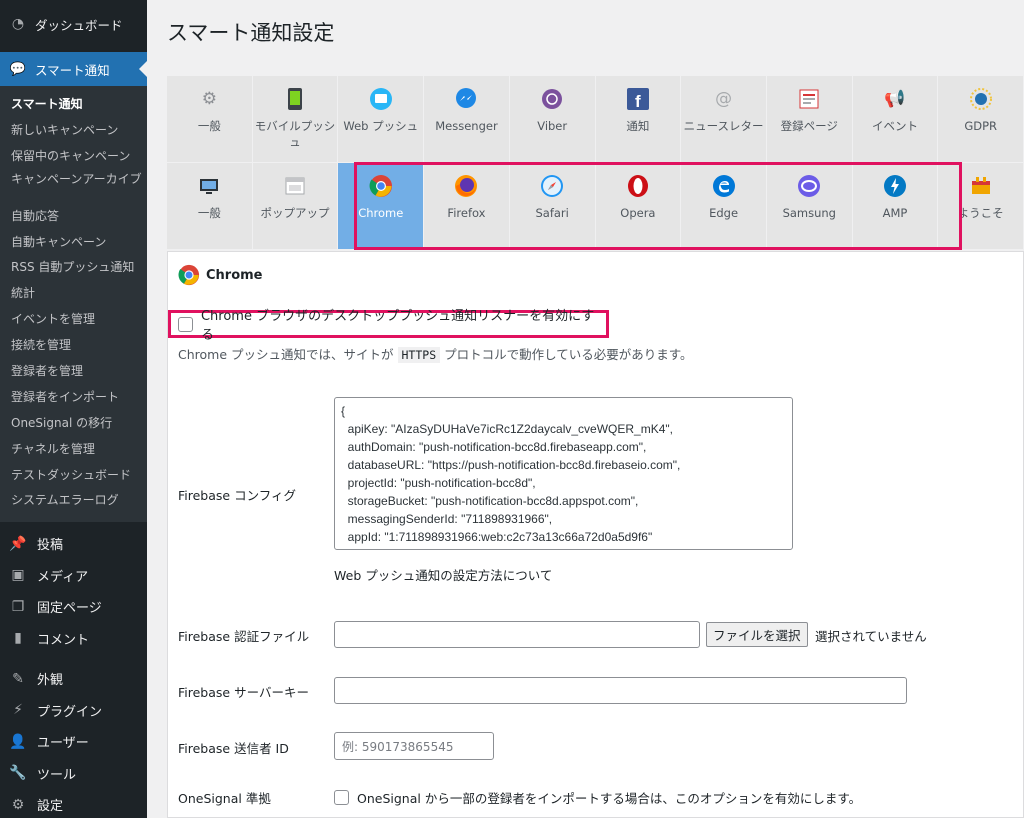 The width and height of the screenshot is (1024, 818). What do you see at coordinates (295, 206) in the screenshot?
I see `tab-popup: ポップアップ` at bounding box center [295, 206].